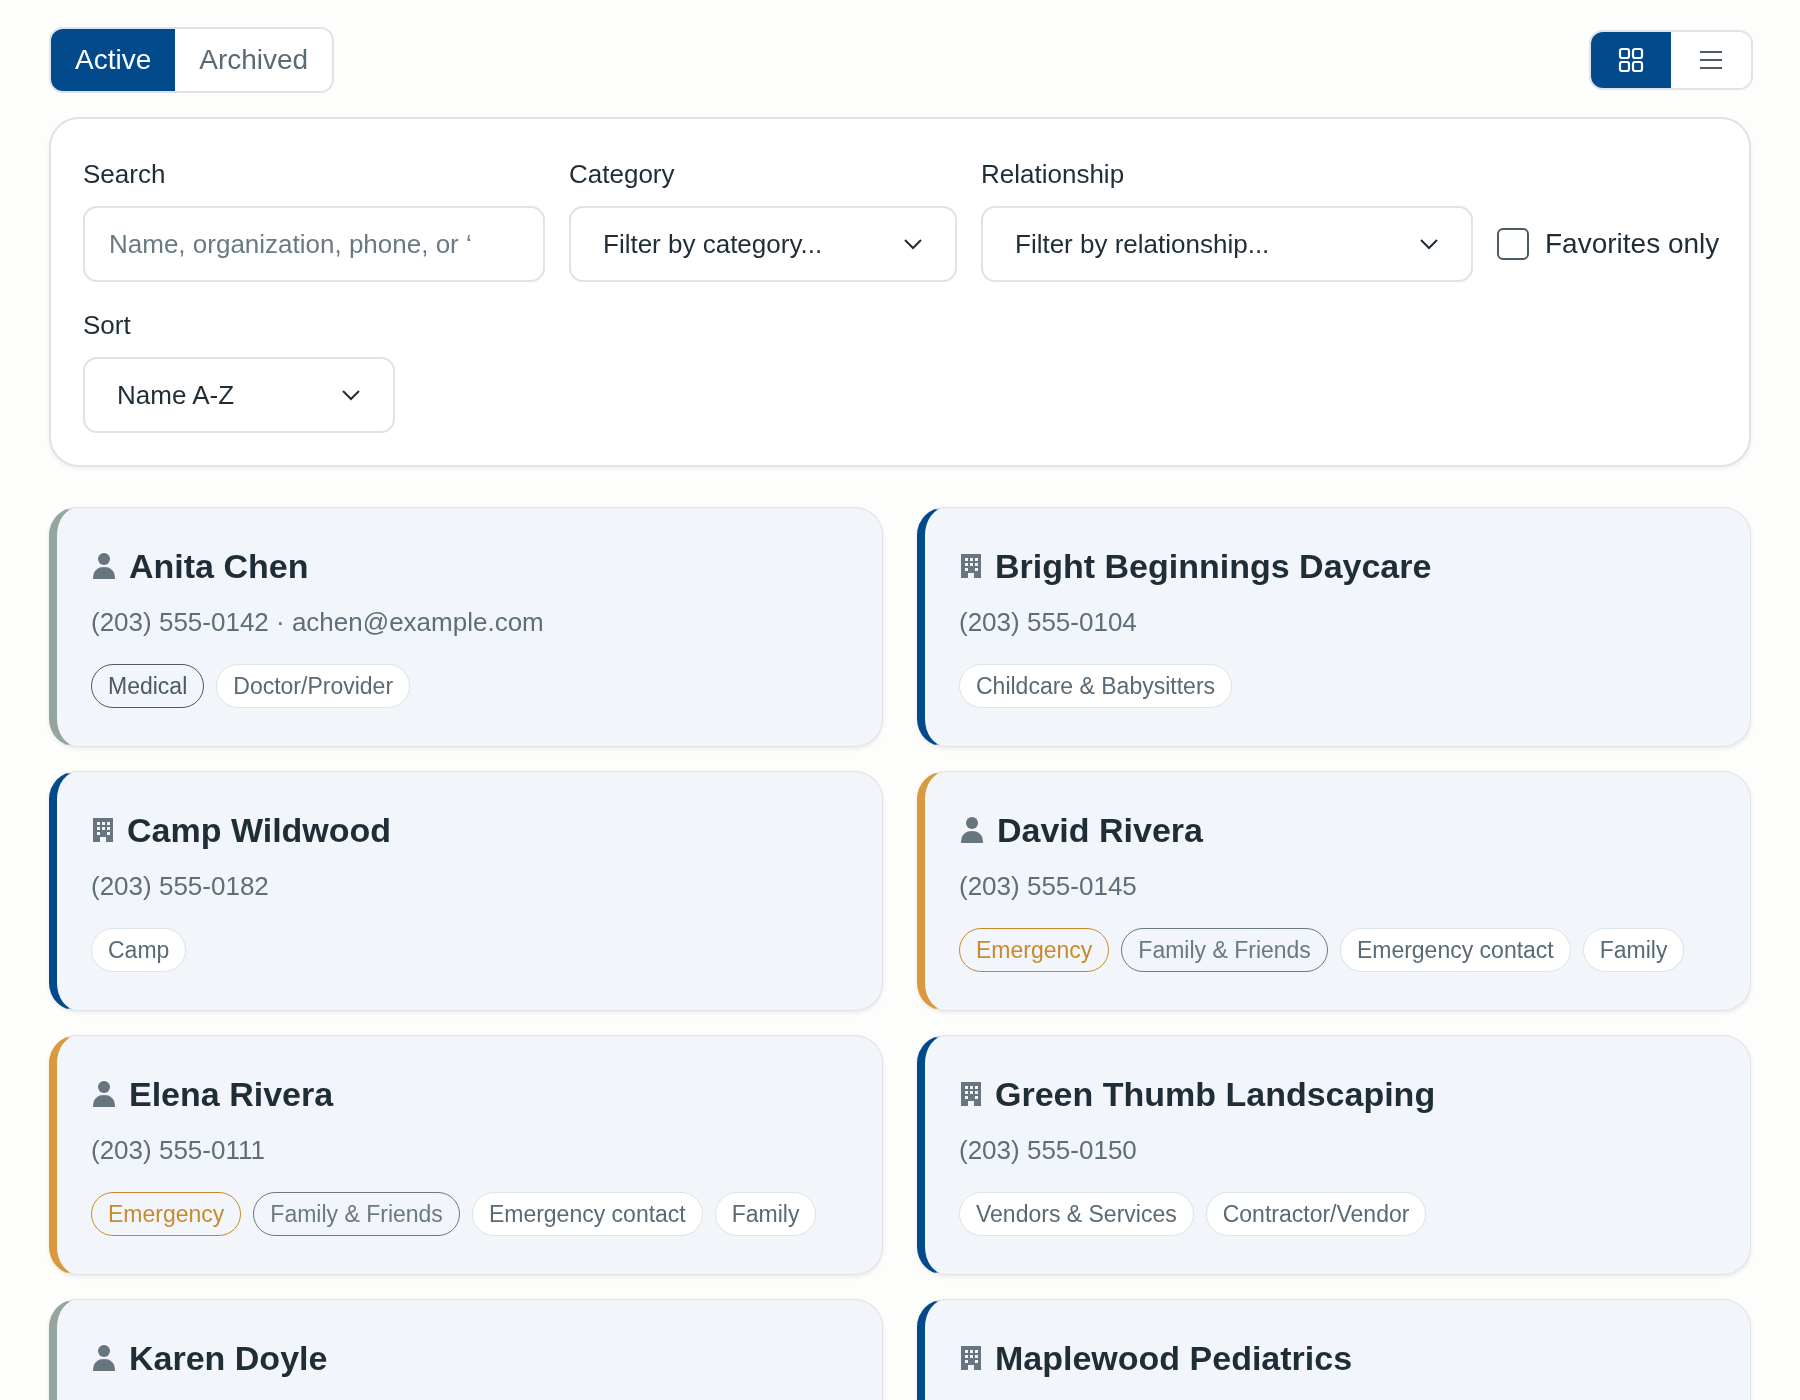 This screenshot has height=1400, width=1800. I want to click on contact-name: Elena Rivera, so click(231, 1094).